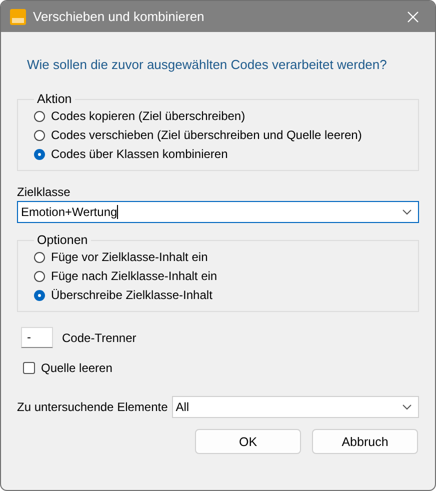 This screenshot has width=436, height=491. I want to click on field-label: Zielklasse, so click(44, 192).